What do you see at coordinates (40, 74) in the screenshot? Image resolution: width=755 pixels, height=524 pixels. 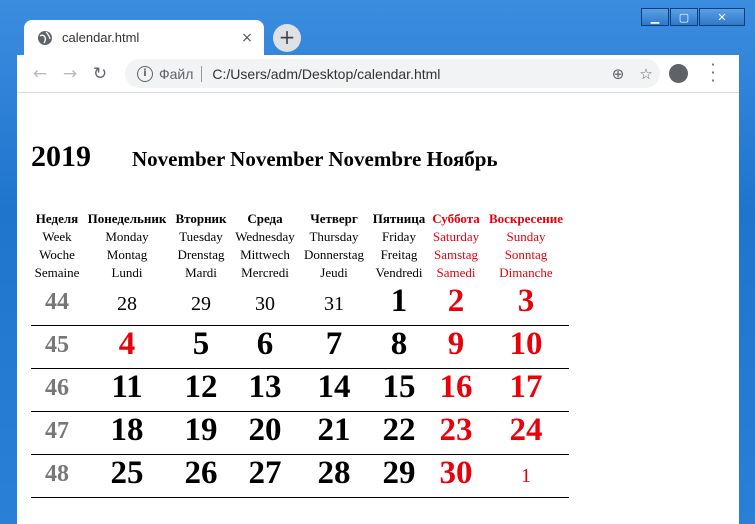 I see `back-arrow-icon: ←` at bounding box center [40, 74].